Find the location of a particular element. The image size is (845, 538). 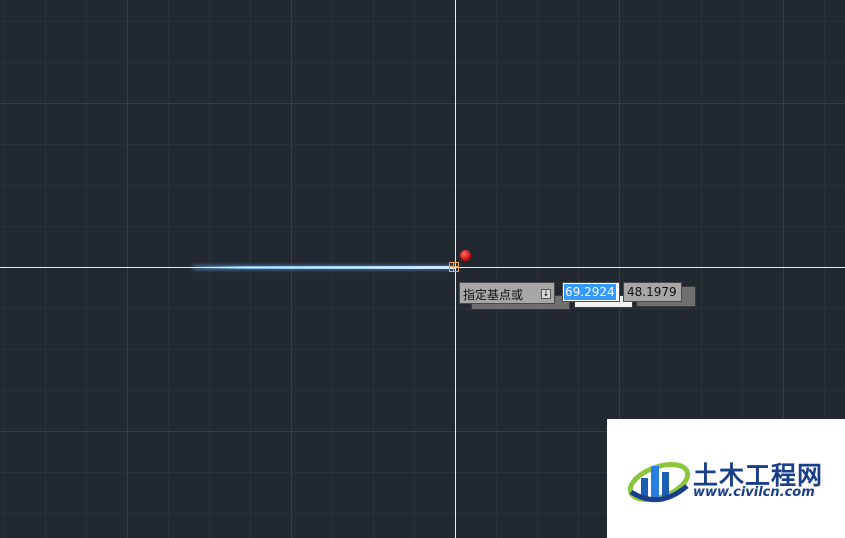

y-coordinate-input: 48.1979 is located at coordinates (652, 292).